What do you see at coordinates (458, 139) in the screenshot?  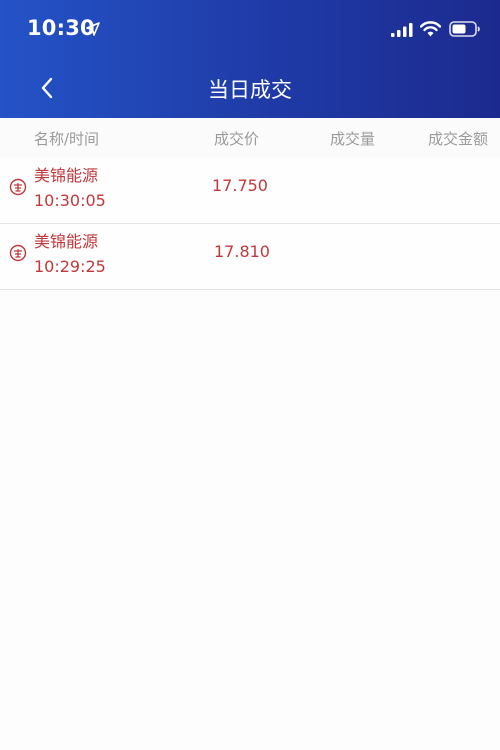 I see `column-amount: 成交金额` at bounding box center [458, 139].